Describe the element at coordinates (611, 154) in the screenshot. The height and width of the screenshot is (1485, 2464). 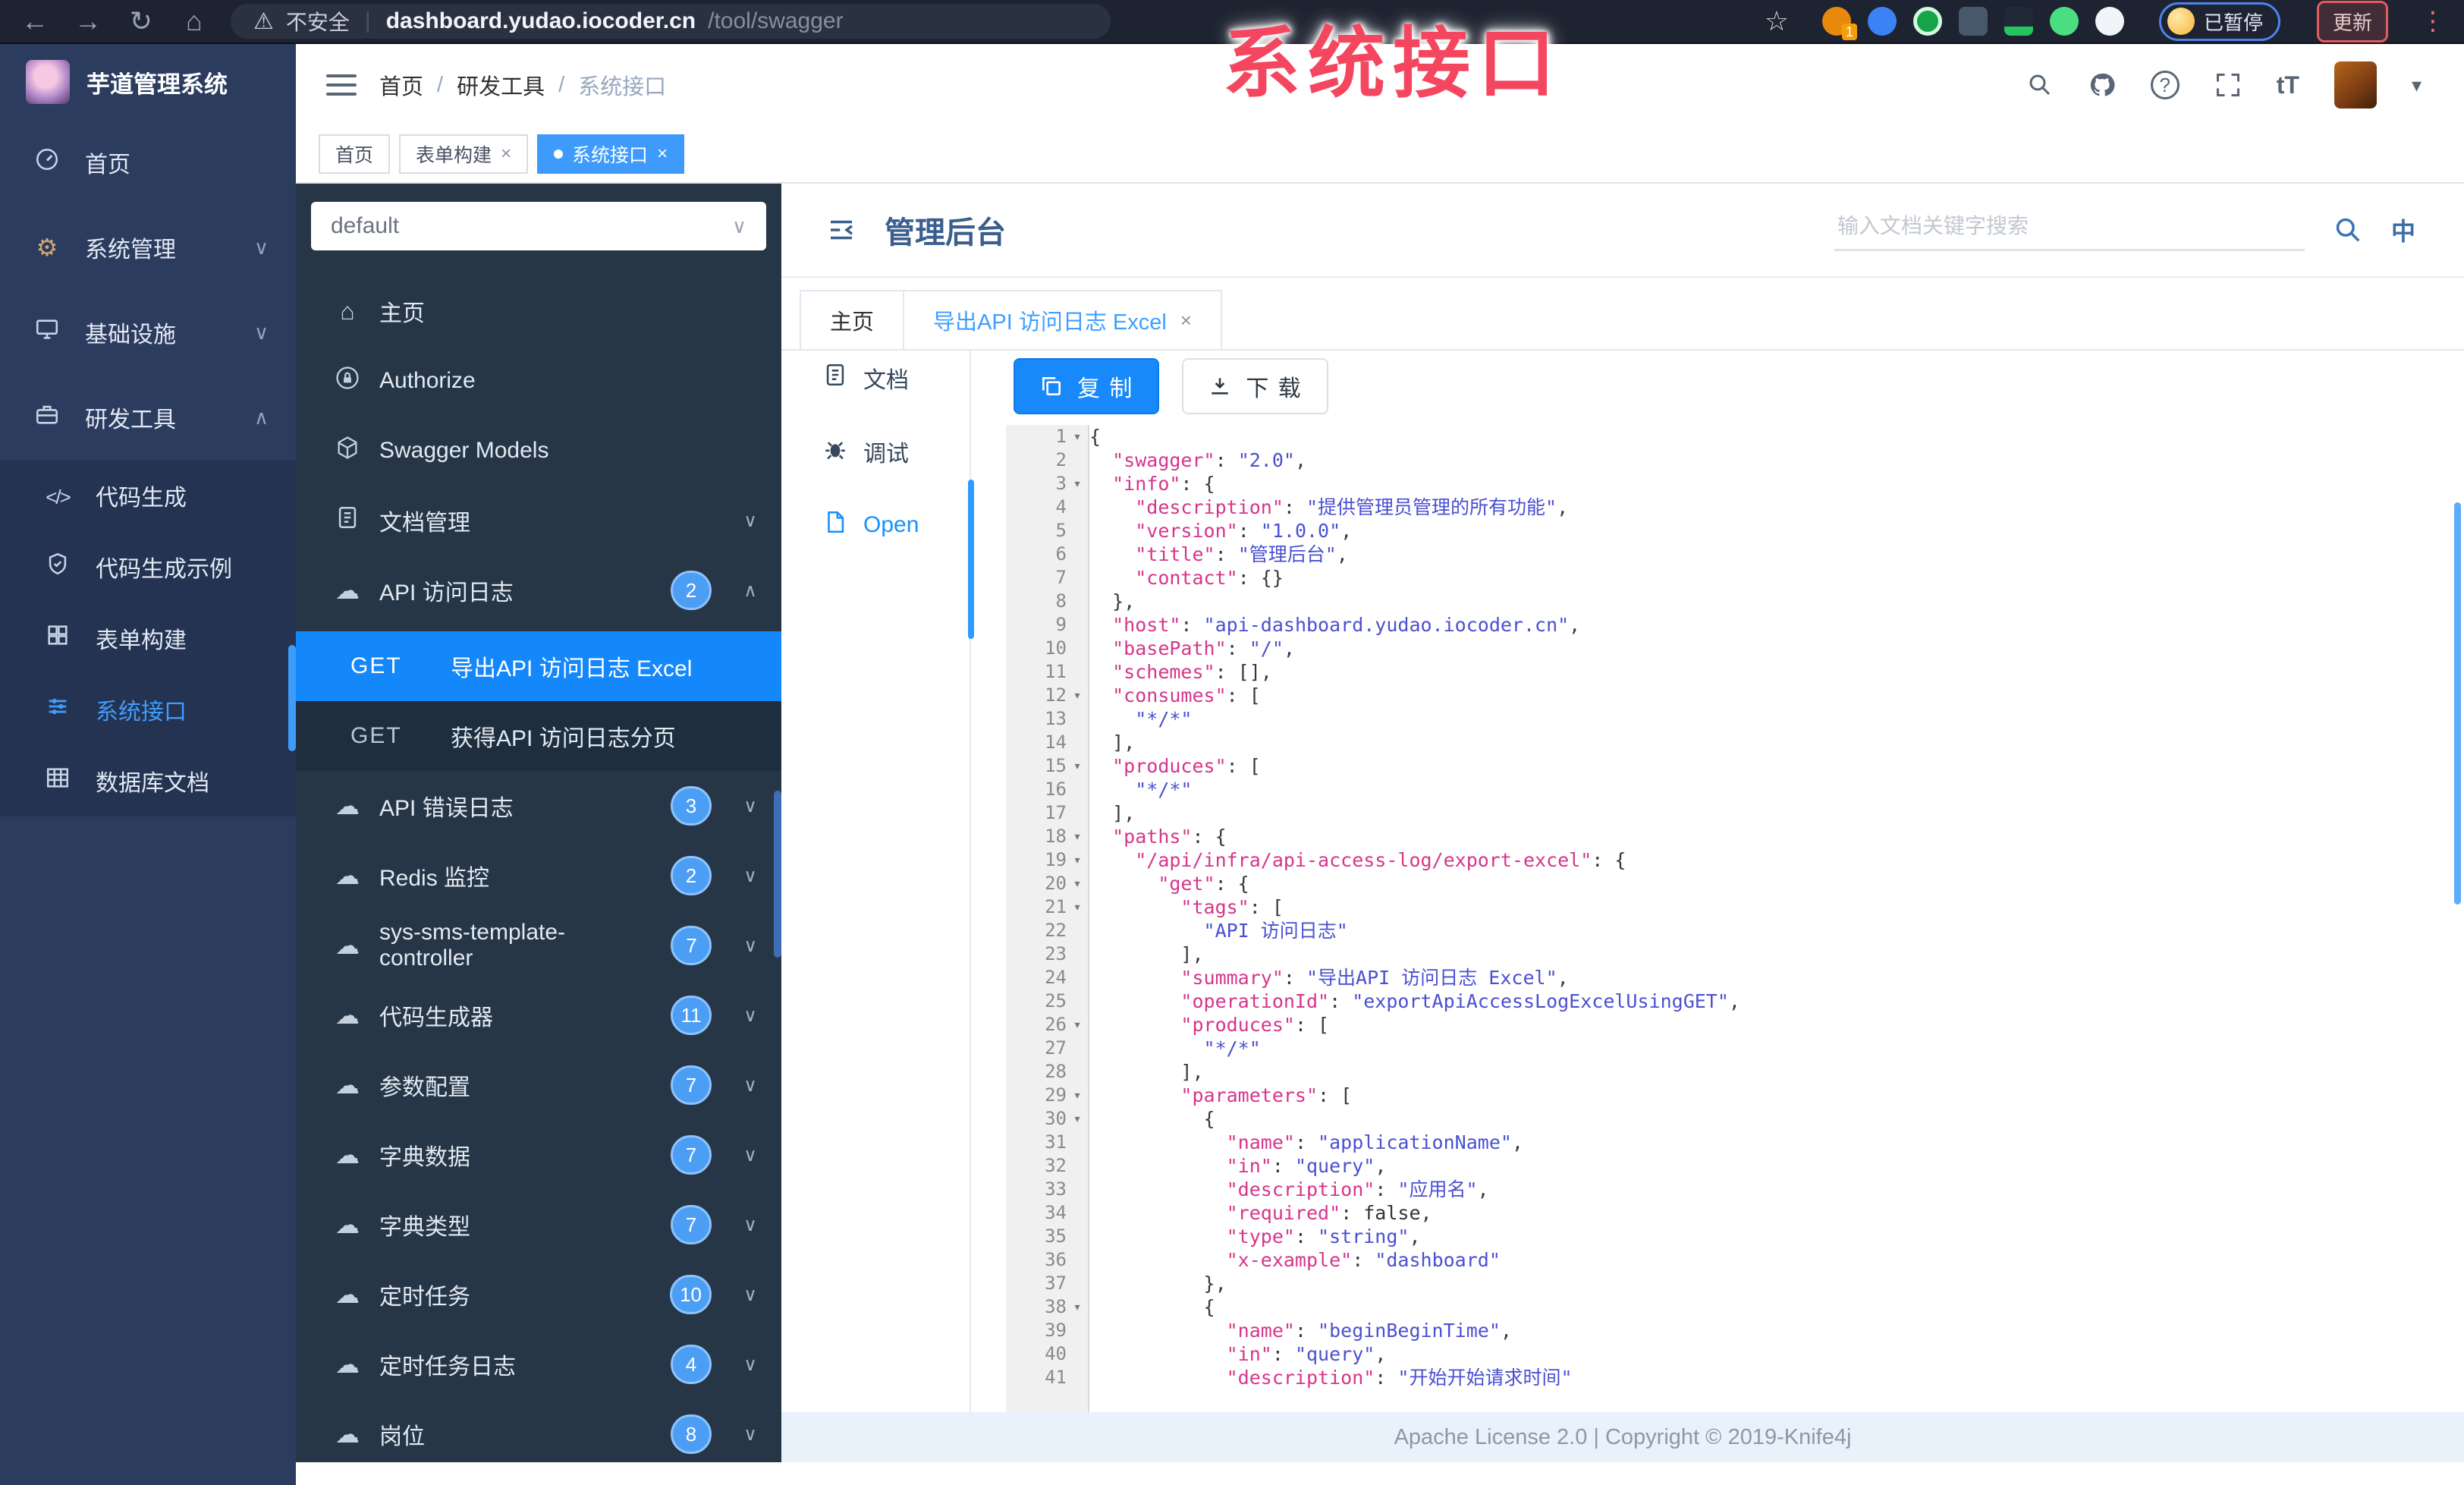
I see `tag-系统接口: 系统接口 ×` at that location.